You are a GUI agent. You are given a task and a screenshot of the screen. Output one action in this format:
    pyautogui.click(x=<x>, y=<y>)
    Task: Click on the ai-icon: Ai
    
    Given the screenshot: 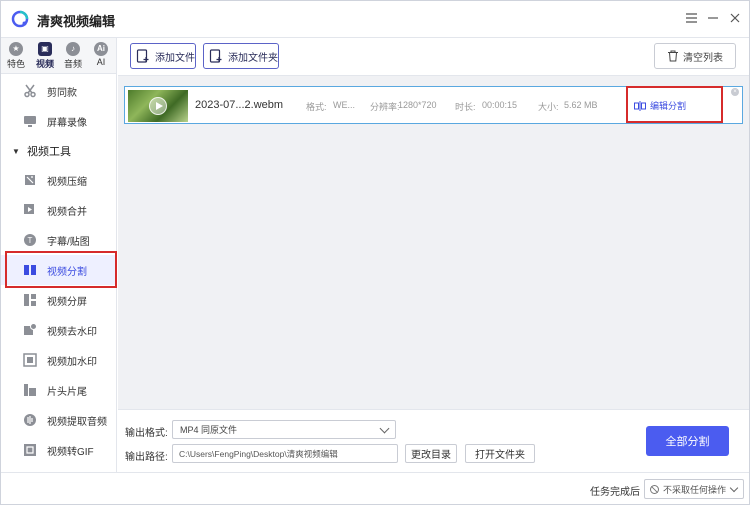 What is the action you would take?
    pyautogui.click(x=101, y=49)
    